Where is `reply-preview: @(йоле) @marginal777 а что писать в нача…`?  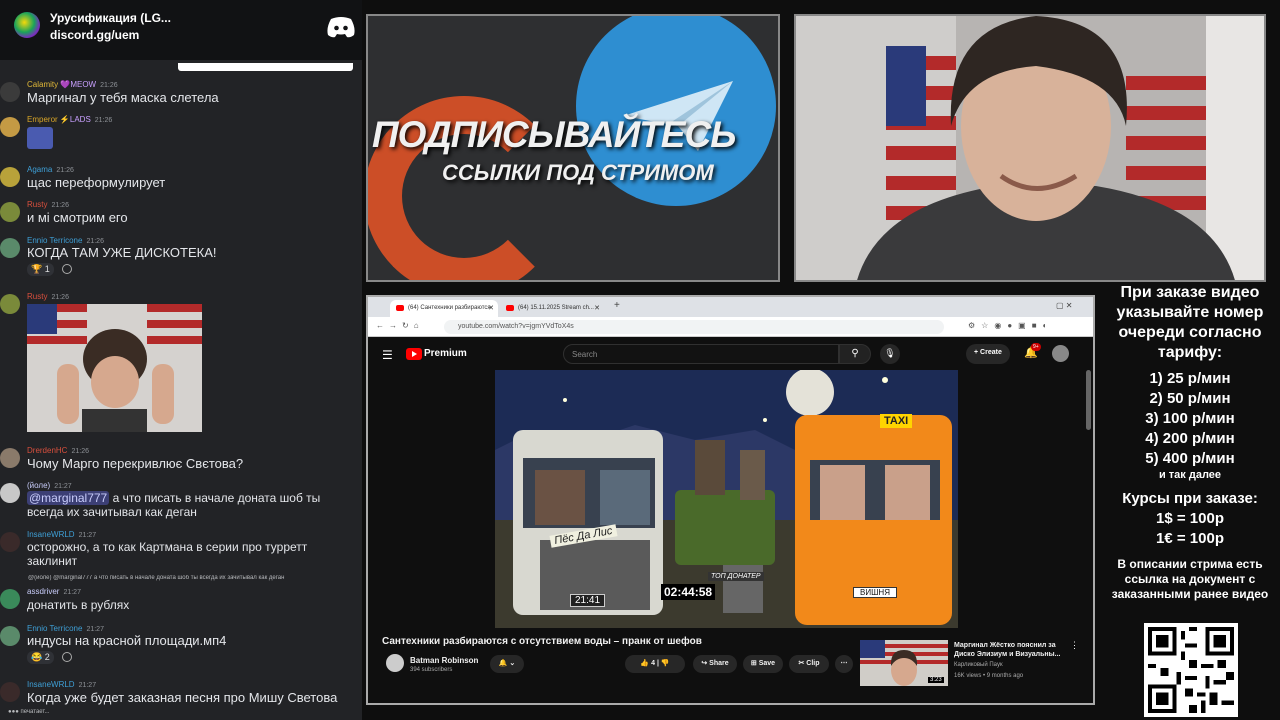 reply-preview: @(йоле) @marginal777 а что писать в нача… is located at coordinates (193, 578).